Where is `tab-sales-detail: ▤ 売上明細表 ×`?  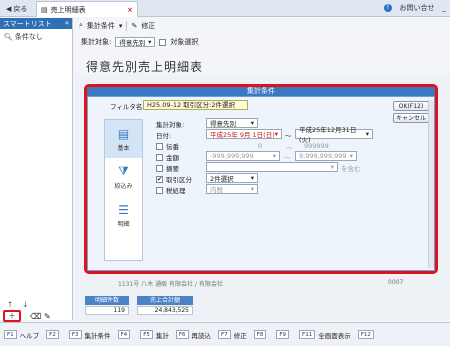
tab-sales-detail: ▤ 売上明細表 × is located at coordinates (87, 9).